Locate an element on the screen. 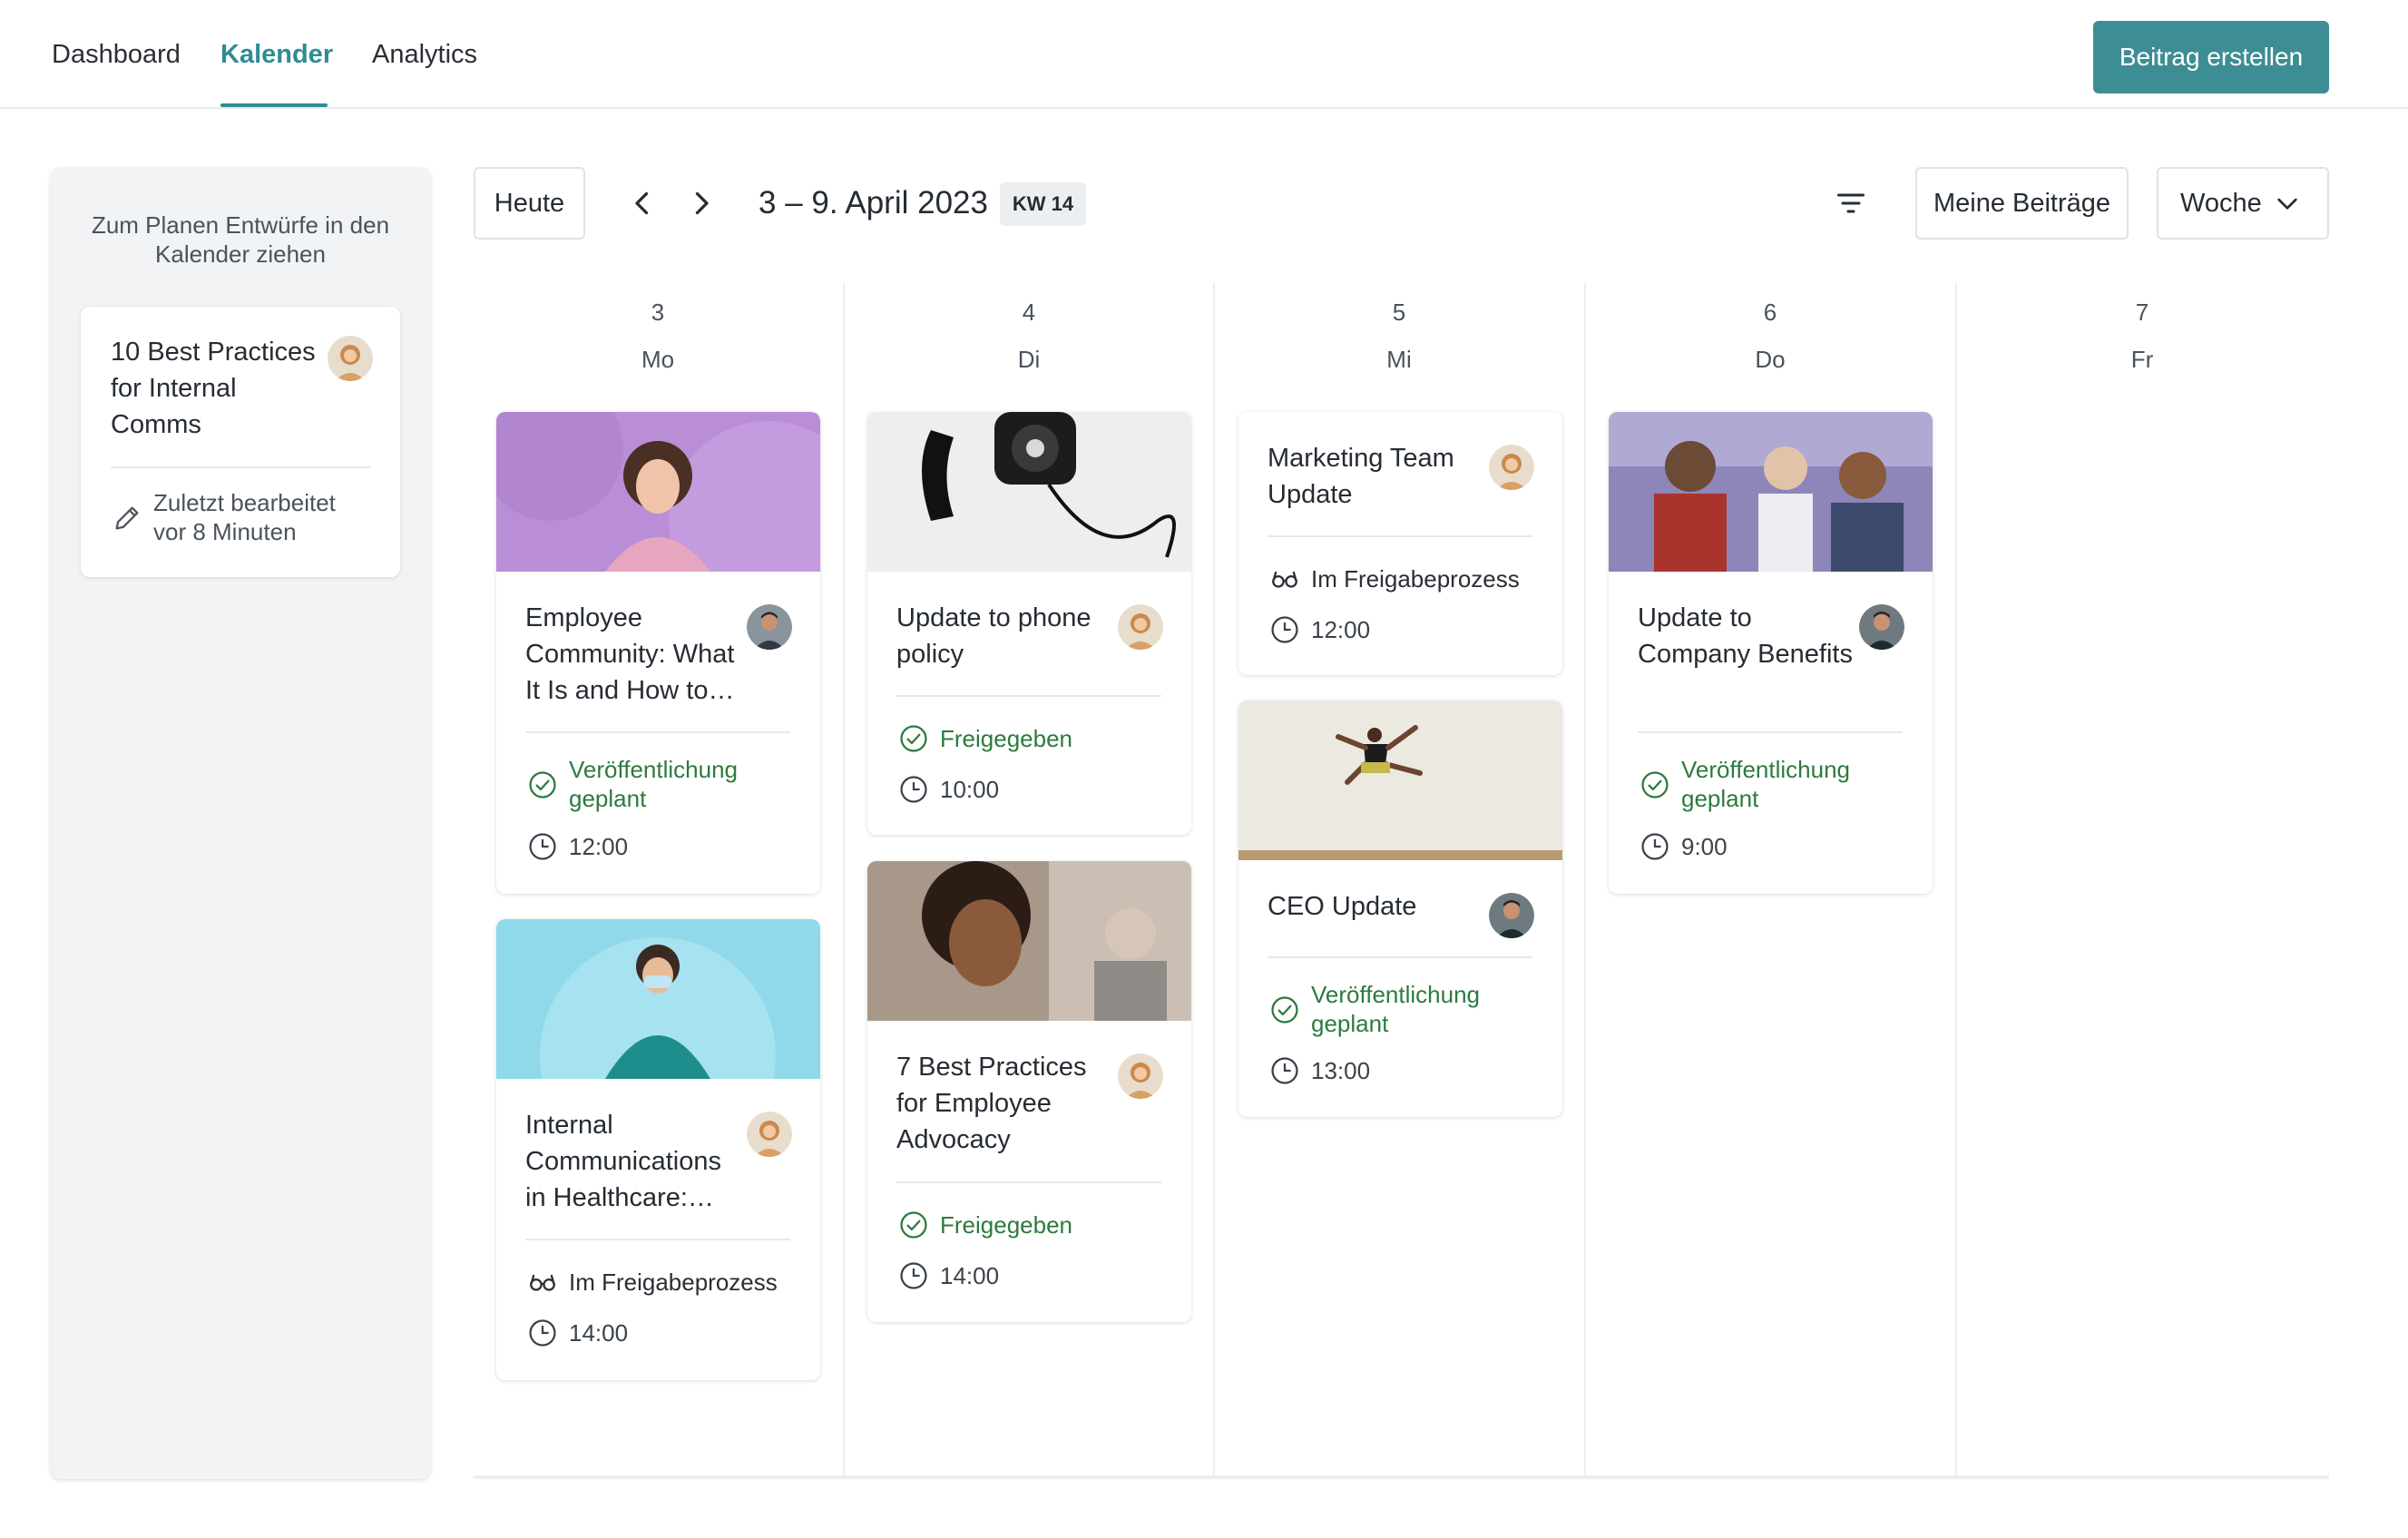  post-title: CEO Update is located at coordinates (1342, 906).